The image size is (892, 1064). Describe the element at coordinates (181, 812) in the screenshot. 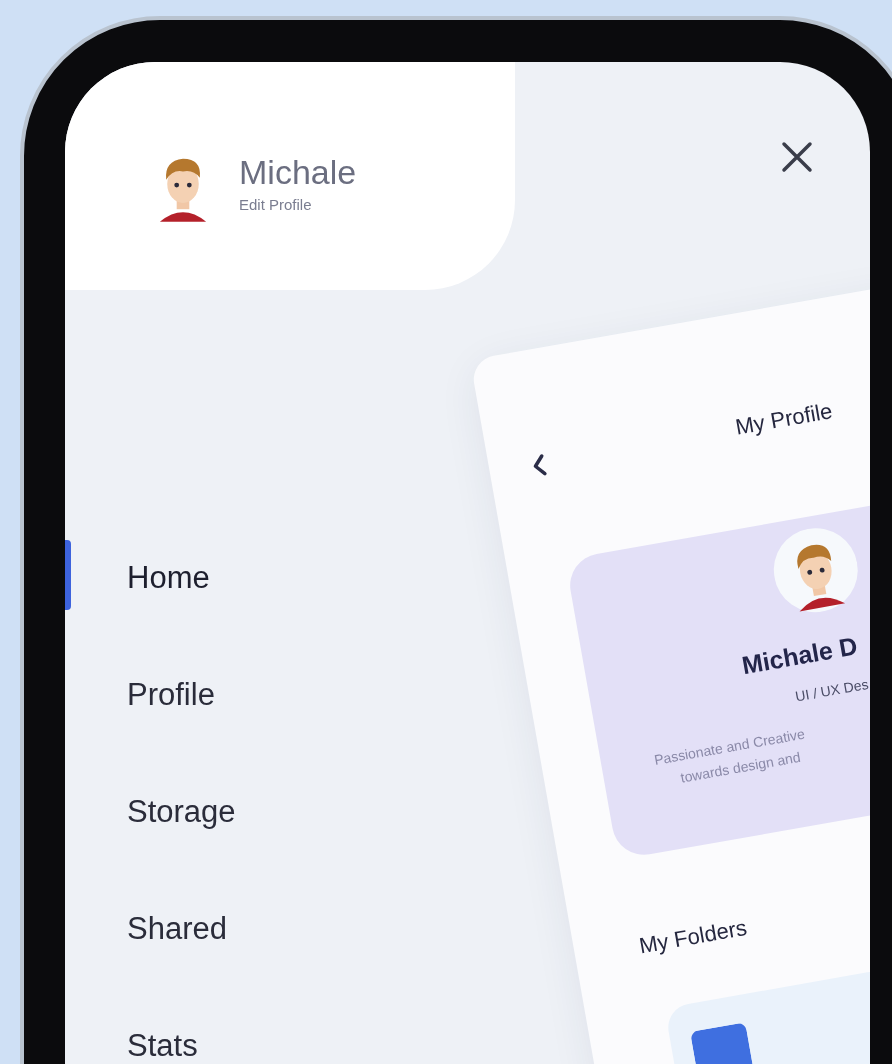

I see `menu-item: Storage` at that location.